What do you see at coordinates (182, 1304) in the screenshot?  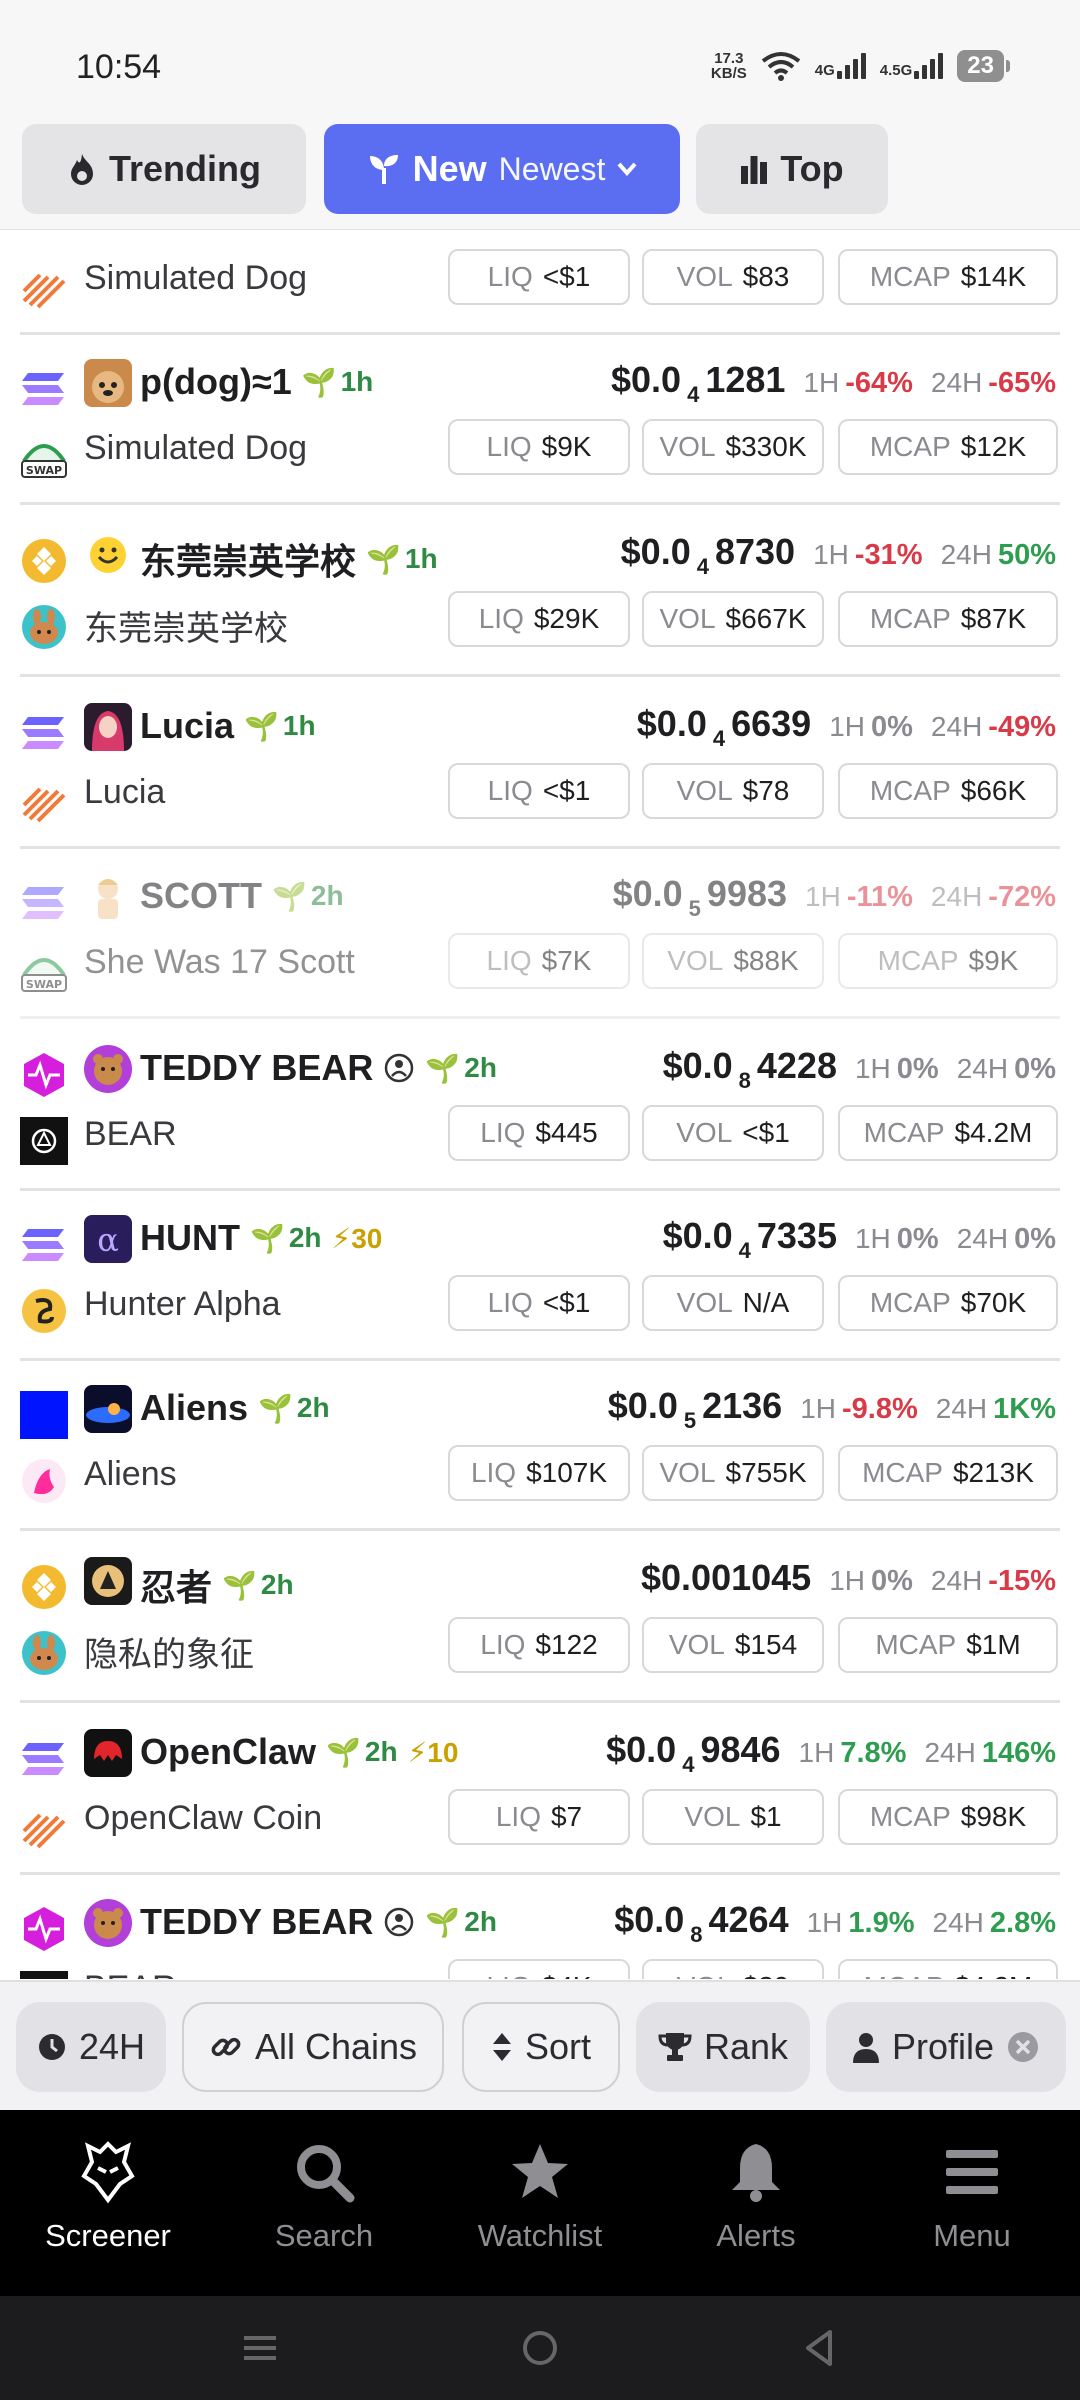 I see `token-name: Hunter Alpha` at bounding box center [182, 1304].